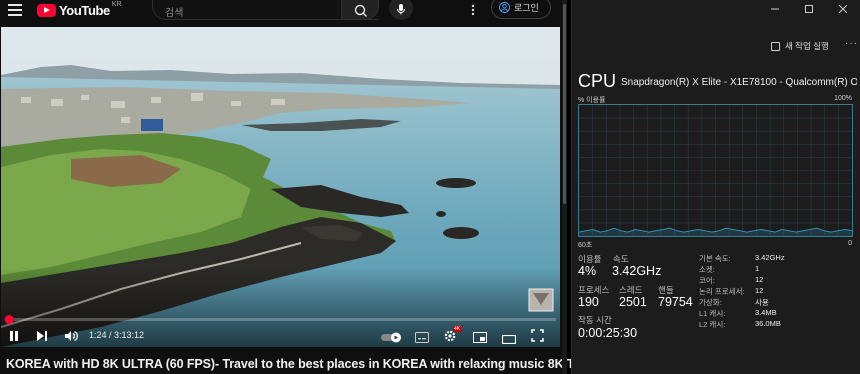 The image size is (860, 374). I want to click on login-label: 로그인, so click(526, 8).